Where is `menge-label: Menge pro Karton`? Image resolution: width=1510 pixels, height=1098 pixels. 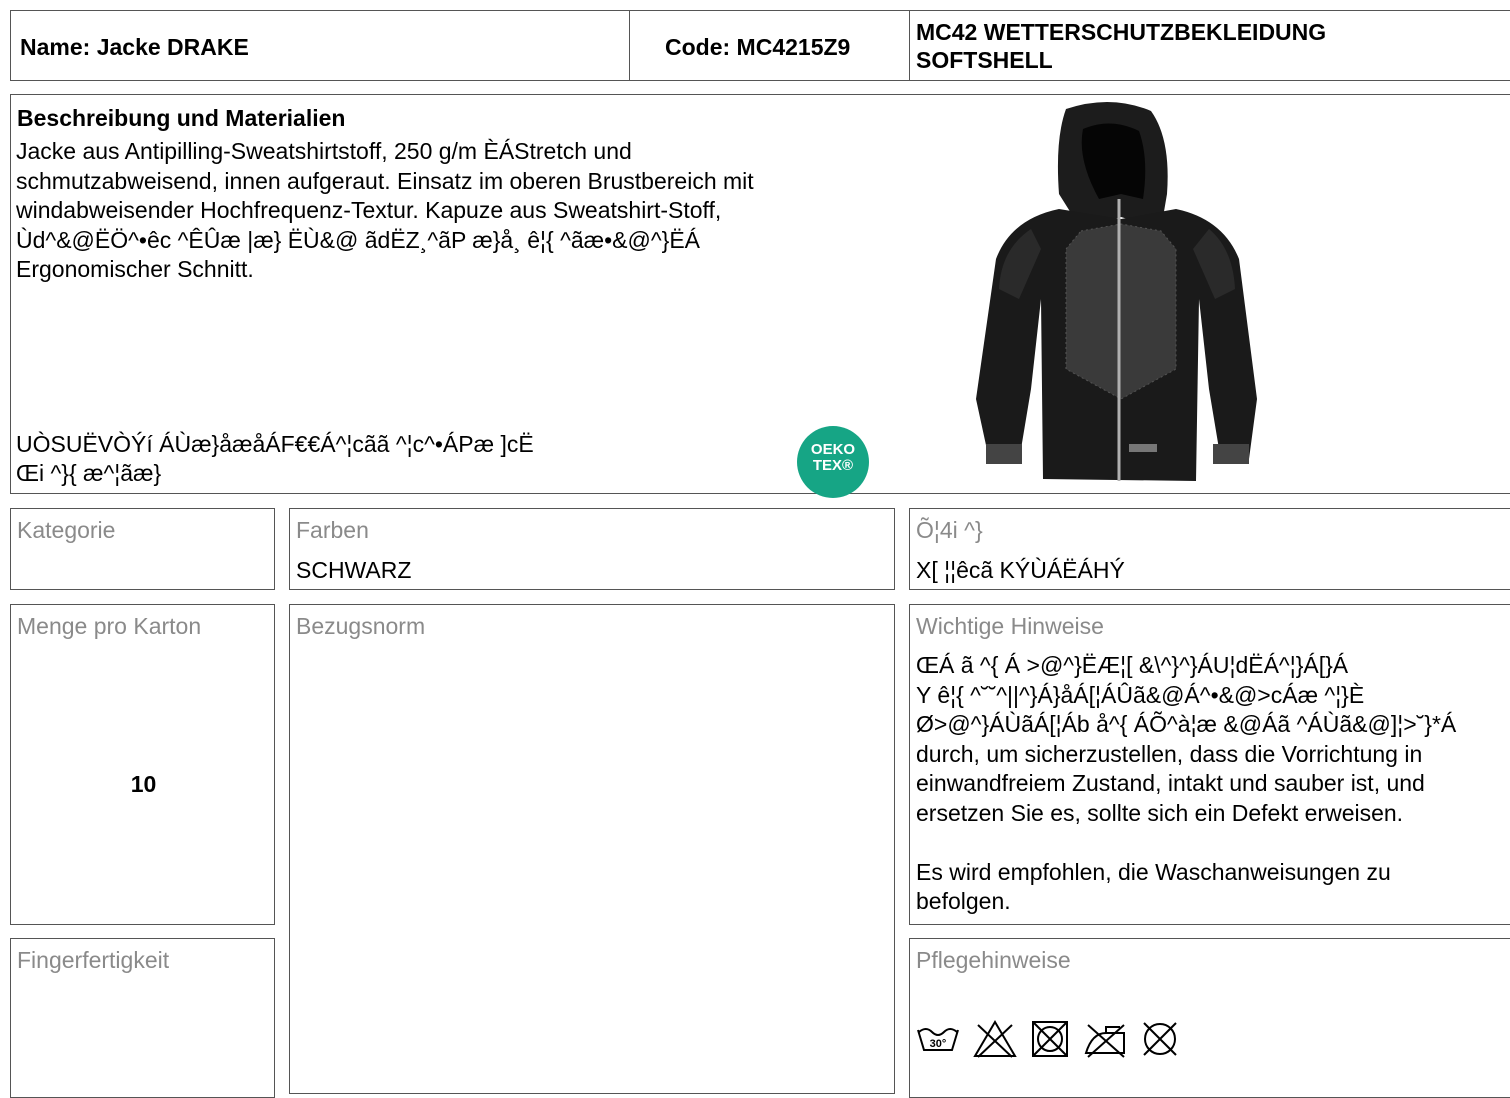 menge-label: Menge pro Karton is located at coordinates (109, 626).